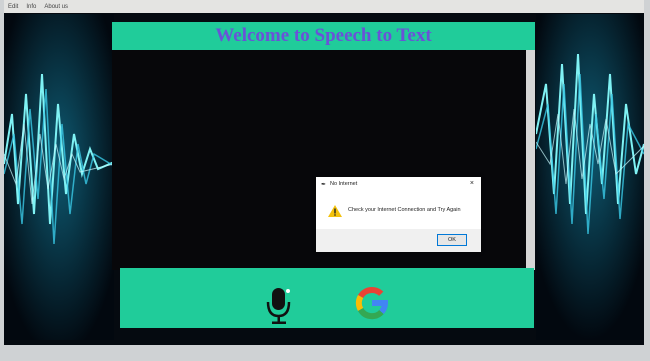  What do you see at coordinates (31, 7) in the screenshot?
I see `menu-info: Info` at bounding box center [31, 7].